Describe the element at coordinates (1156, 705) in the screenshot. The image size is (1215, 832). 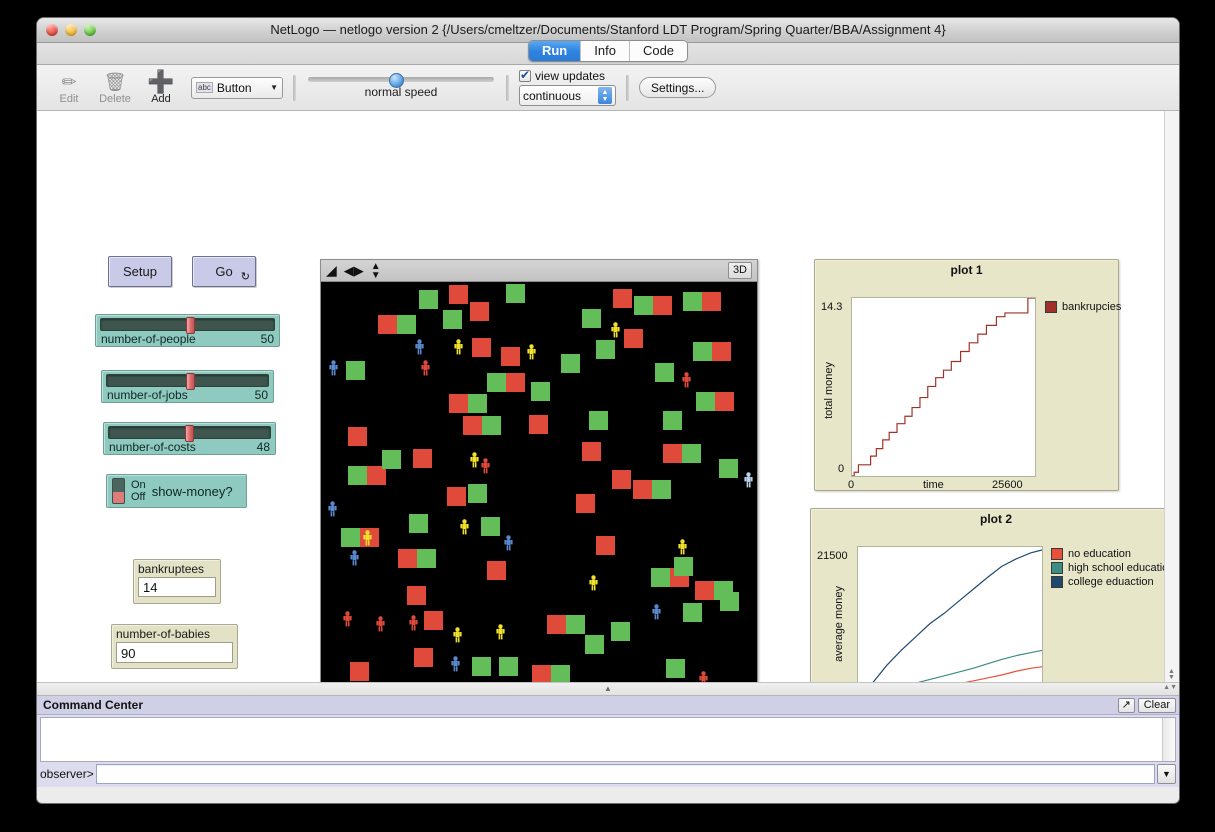
I see `clear-button: Clear` at that location.